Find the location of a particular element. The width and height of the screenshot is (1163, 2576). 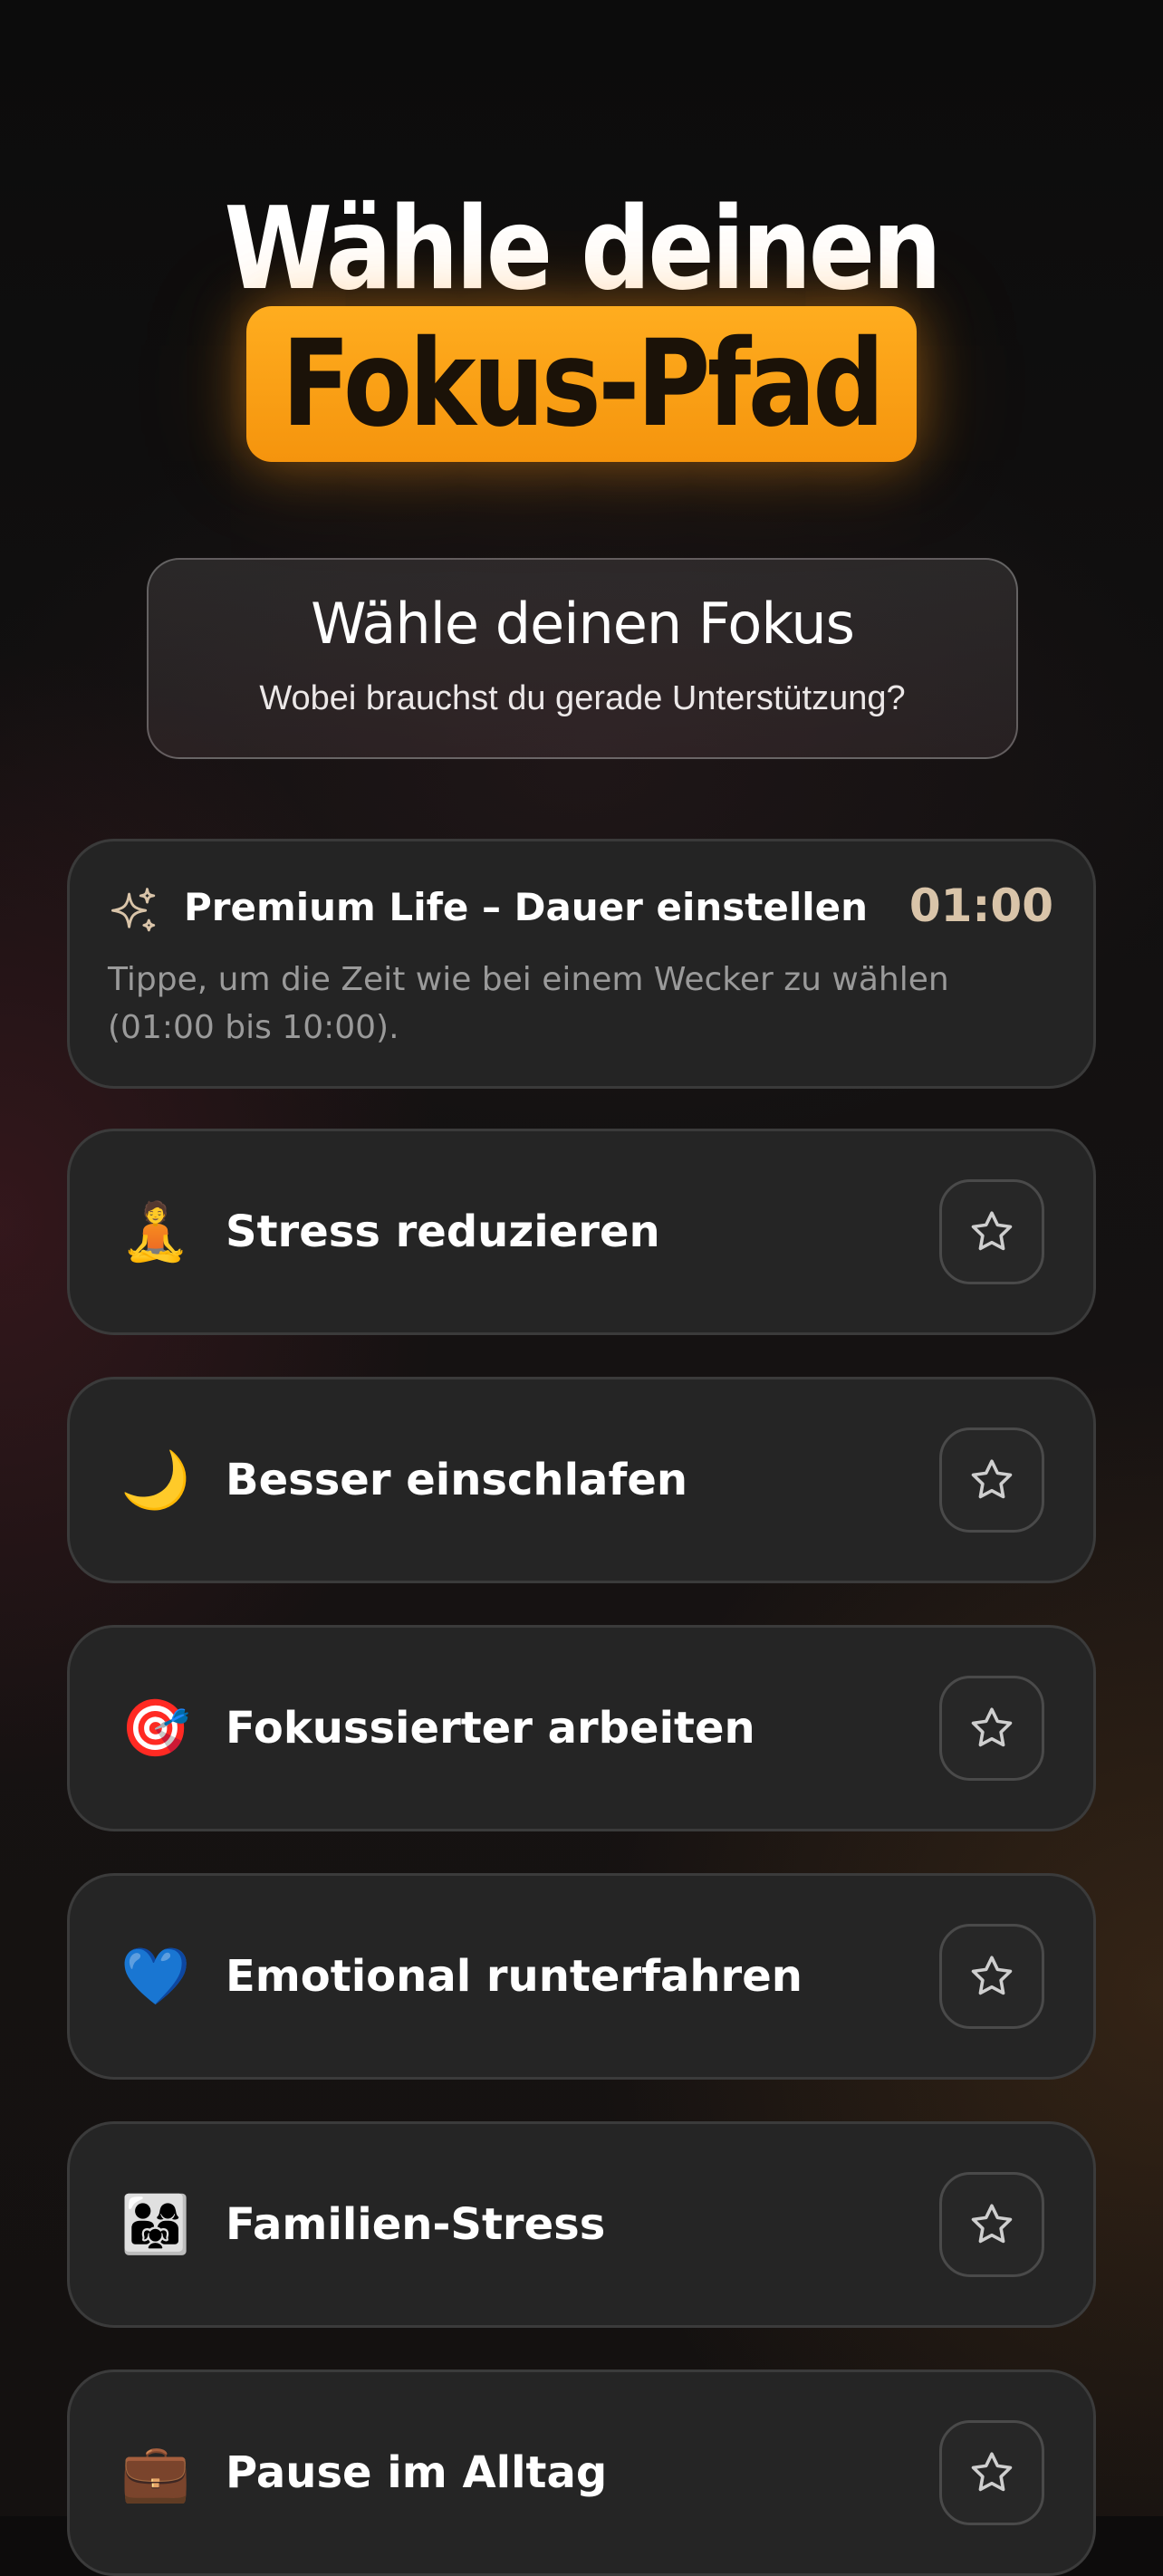

title-highlight-wrap: Fokus-Pfad is located at coordinates (581, 384).